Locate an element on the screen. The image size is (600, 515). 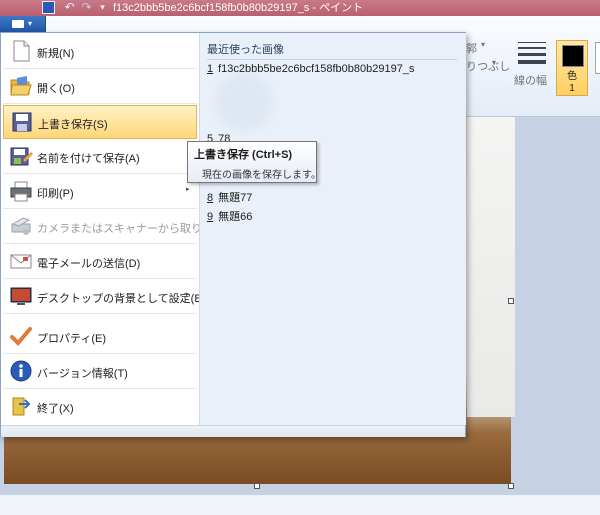
info-icon is located at coordinates (21, 371).